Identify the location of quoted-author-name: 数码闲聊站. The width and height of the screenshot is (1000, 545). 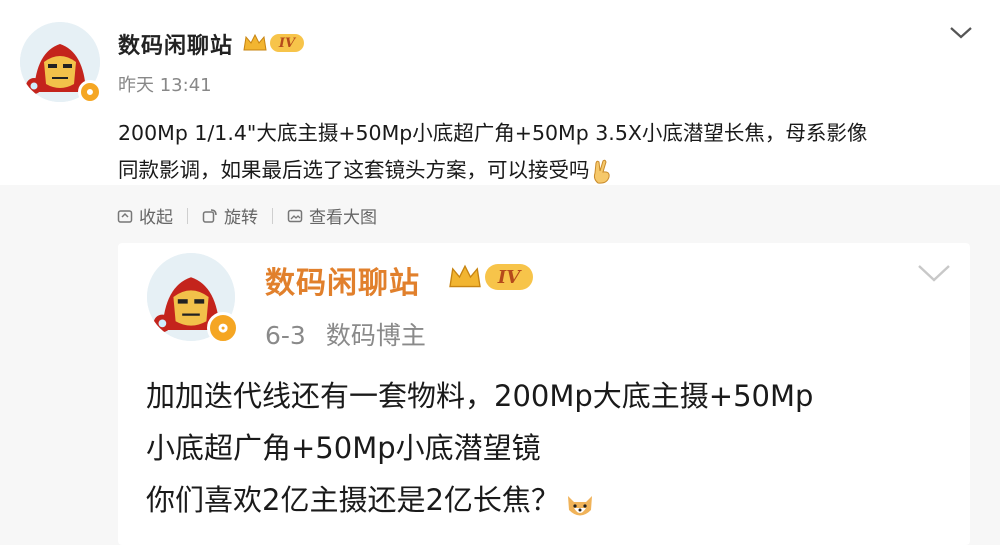
(342, 280).